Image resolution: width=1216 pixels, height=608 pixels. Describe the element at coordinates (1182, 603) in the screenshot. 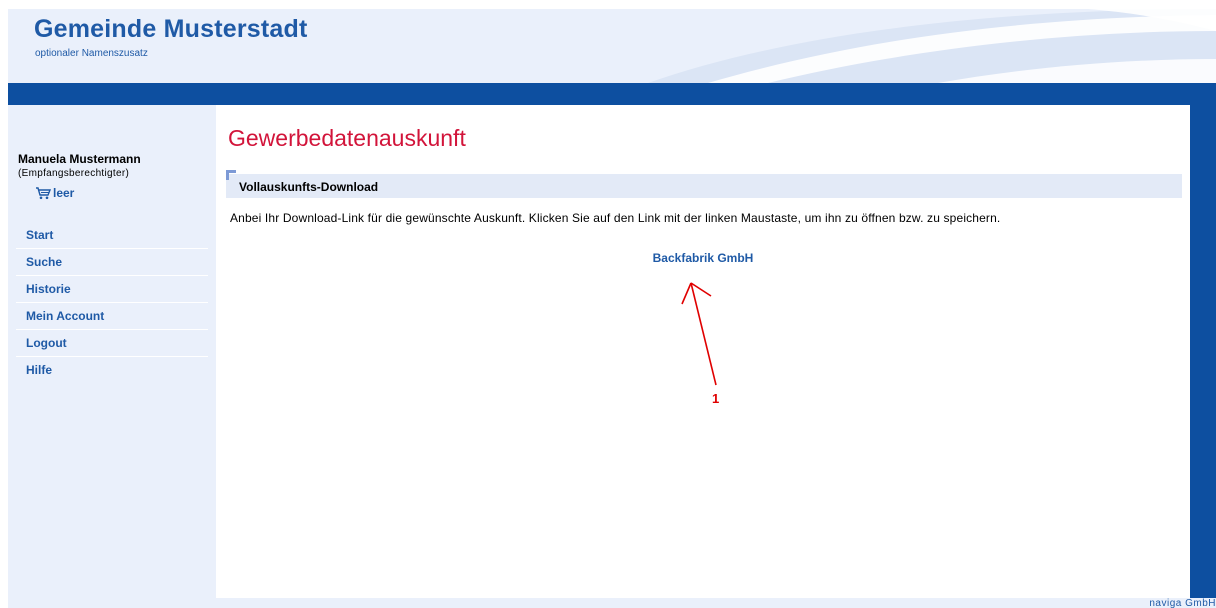

I see `footer-credit: naviga GmbH` at that location.